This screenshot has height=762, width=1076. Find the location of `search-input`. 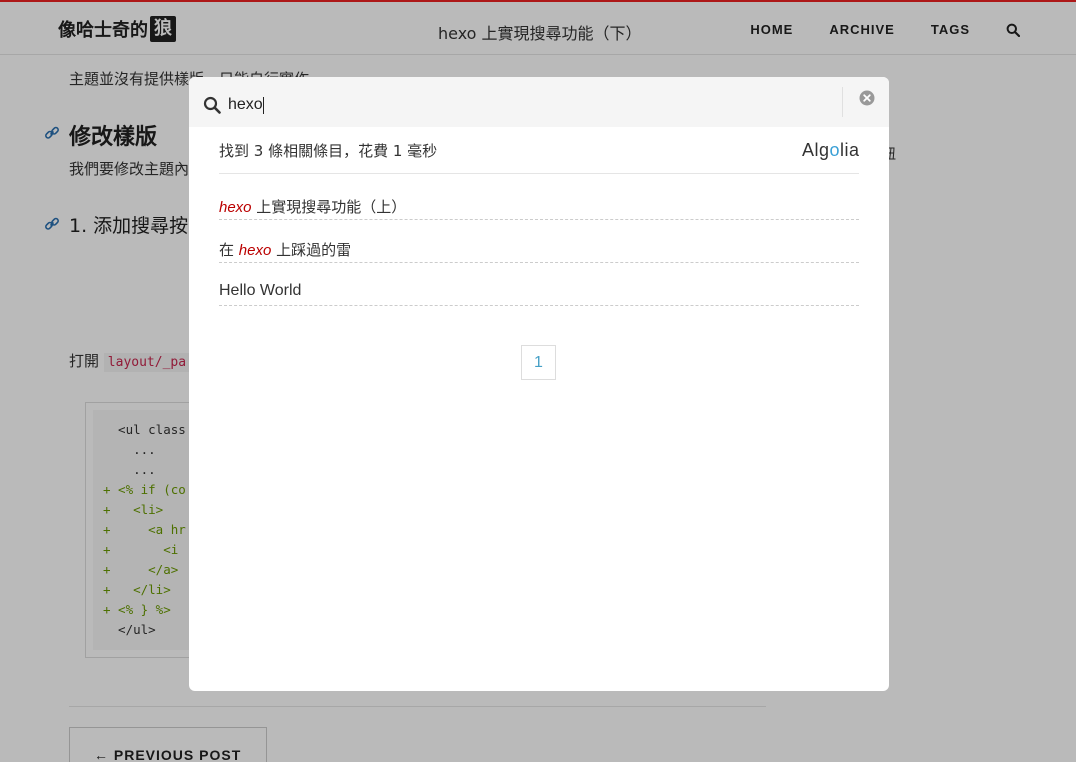

search-input is located at coordinates (525, 105).